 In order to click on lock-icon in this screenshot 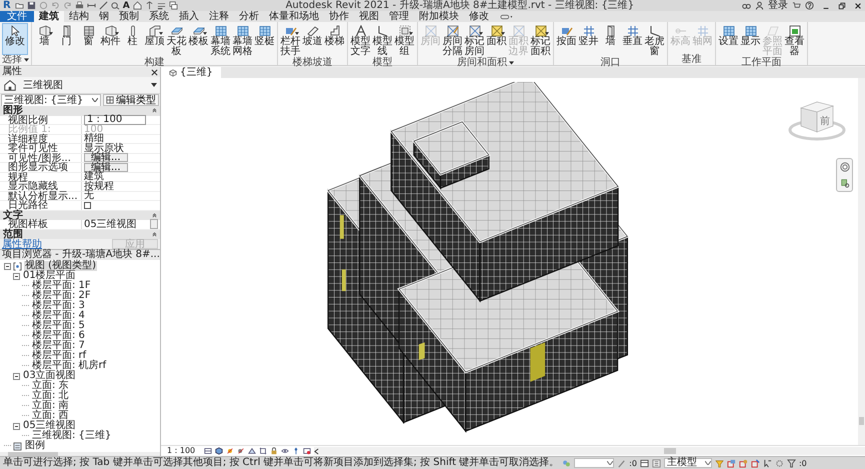, I will do `click(274, 451)`.